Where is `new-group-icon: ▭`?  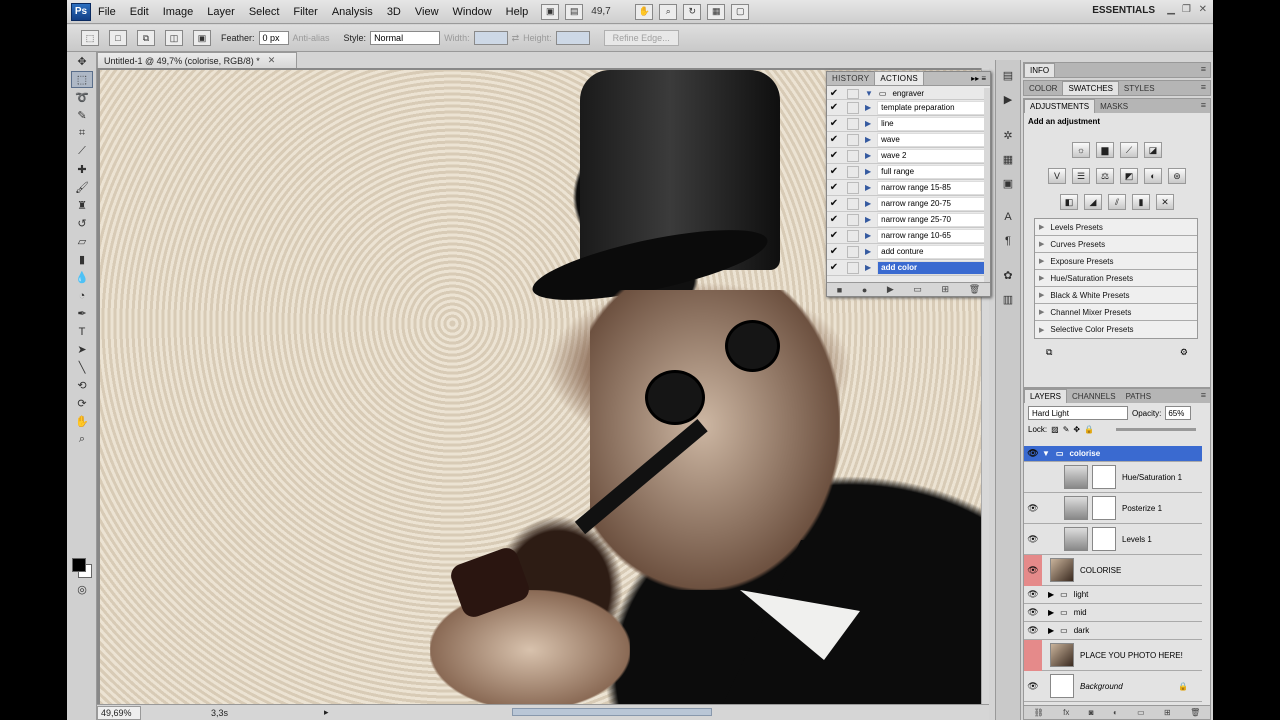
new-group-icon: ▭ is located at coordinates (1141, 712).